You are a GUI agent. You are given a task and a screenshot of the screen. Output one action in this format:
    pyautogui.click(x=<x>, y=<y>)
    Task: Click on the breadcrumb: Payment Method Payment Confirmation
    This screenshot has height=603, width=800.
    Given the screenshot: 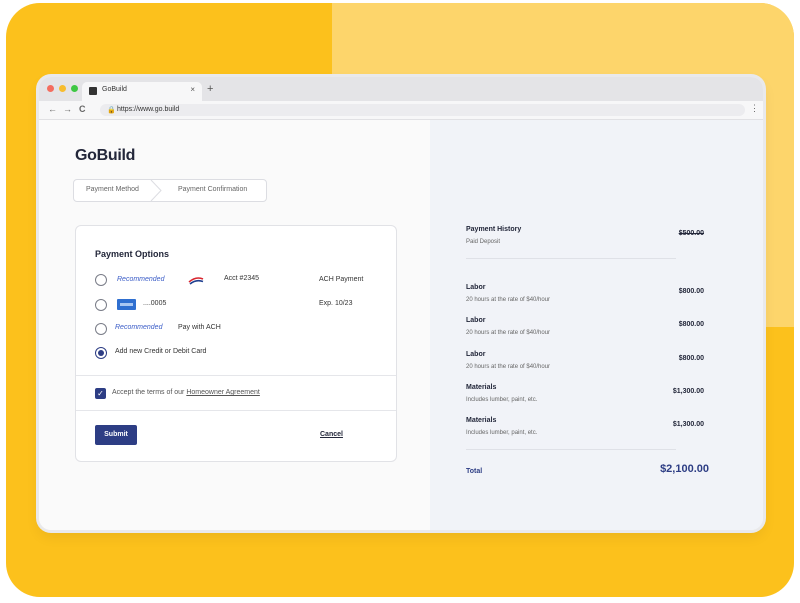 What is the action you would take?
    pyautogui.click(x=170, y=190)
    